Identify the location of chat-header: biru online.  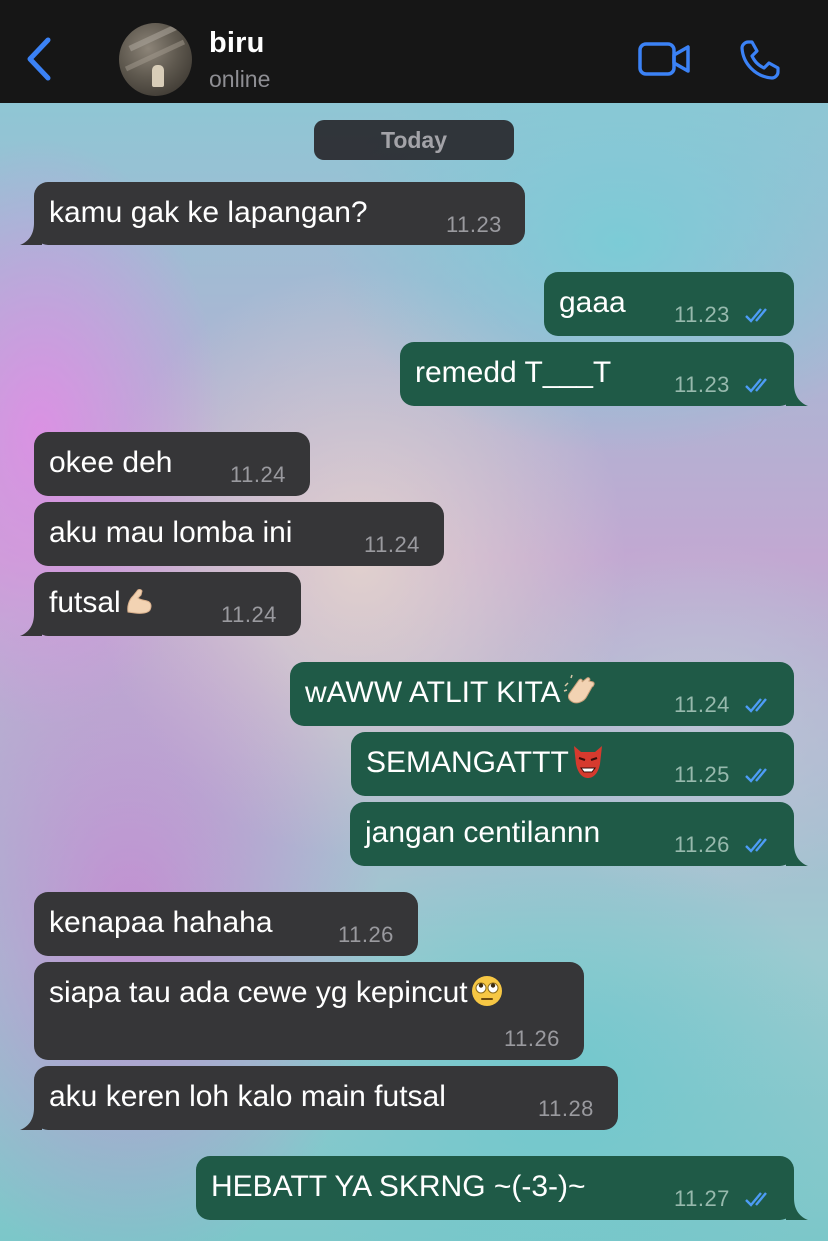
(414, 51).